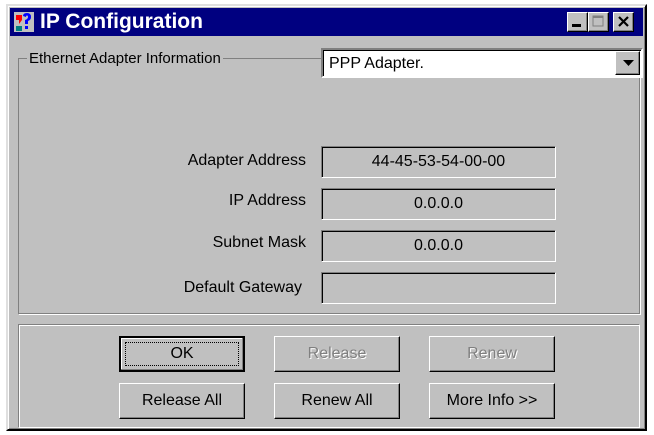 Image resolution: width=654 pixels, height=435 pixels. What do you see at coordinates (598, 22) in the screenshot?
I see `maximize-button` at bounding box center [598, 22].